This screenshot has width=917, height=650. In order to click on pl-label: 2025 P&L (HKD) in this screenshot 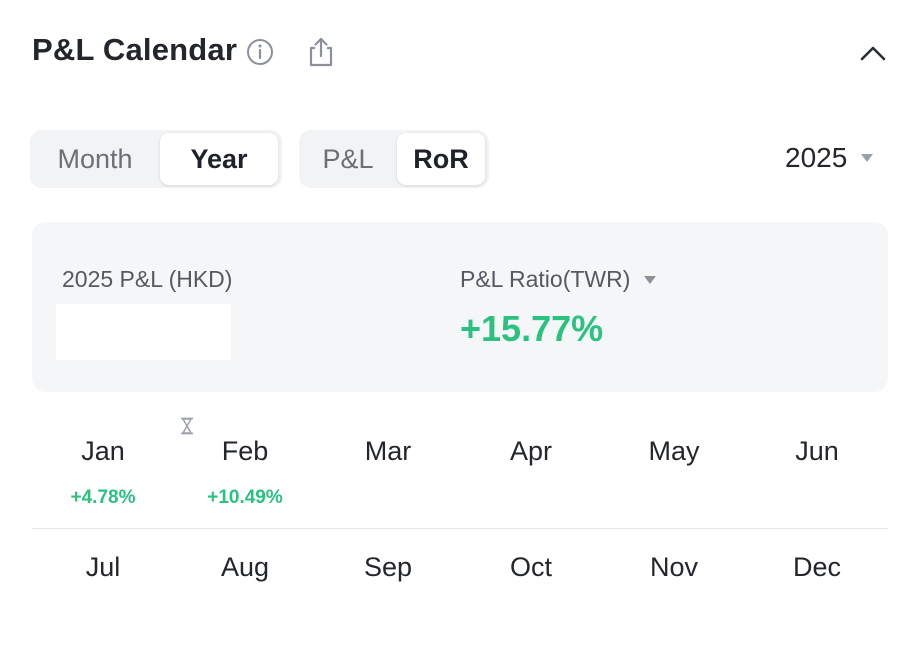, I will do `click(147, 279)`.